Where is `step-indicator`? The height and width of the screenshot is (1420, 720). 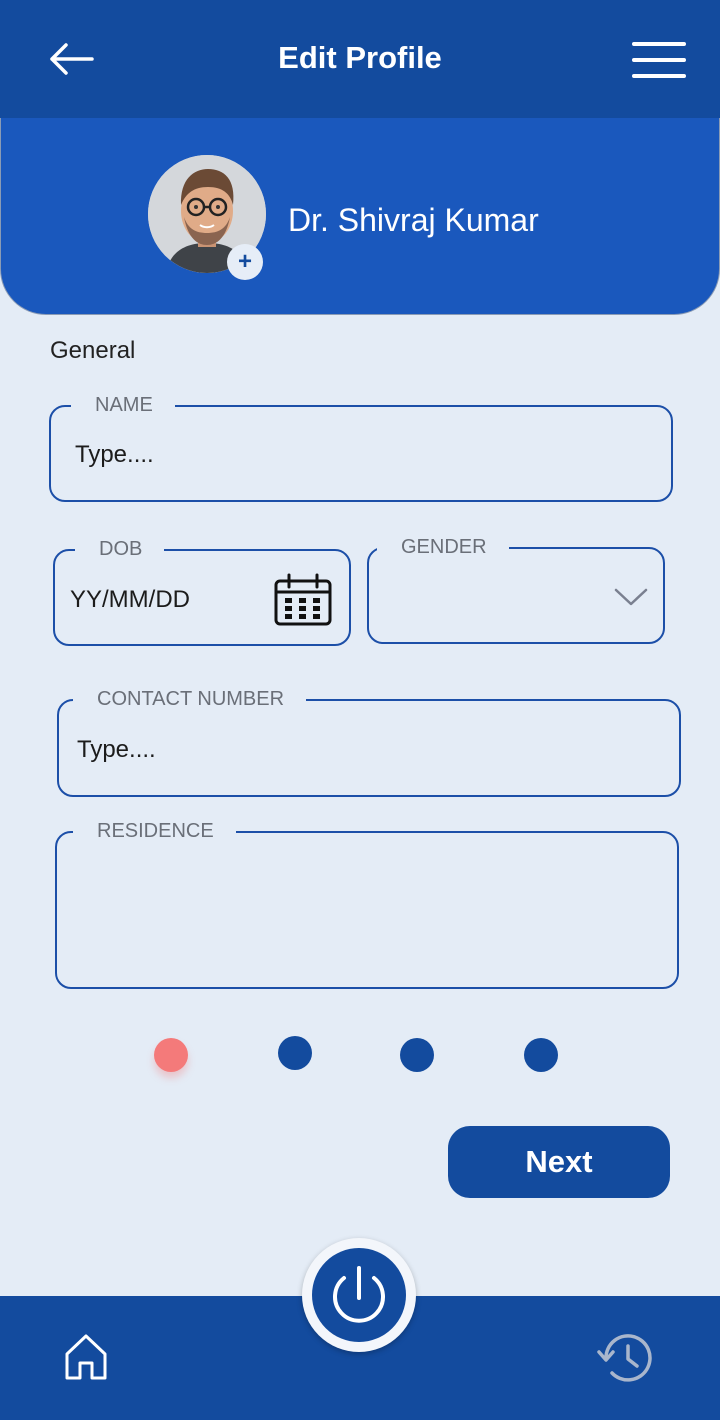 step-indicator is located at coordinates (360, 1056).